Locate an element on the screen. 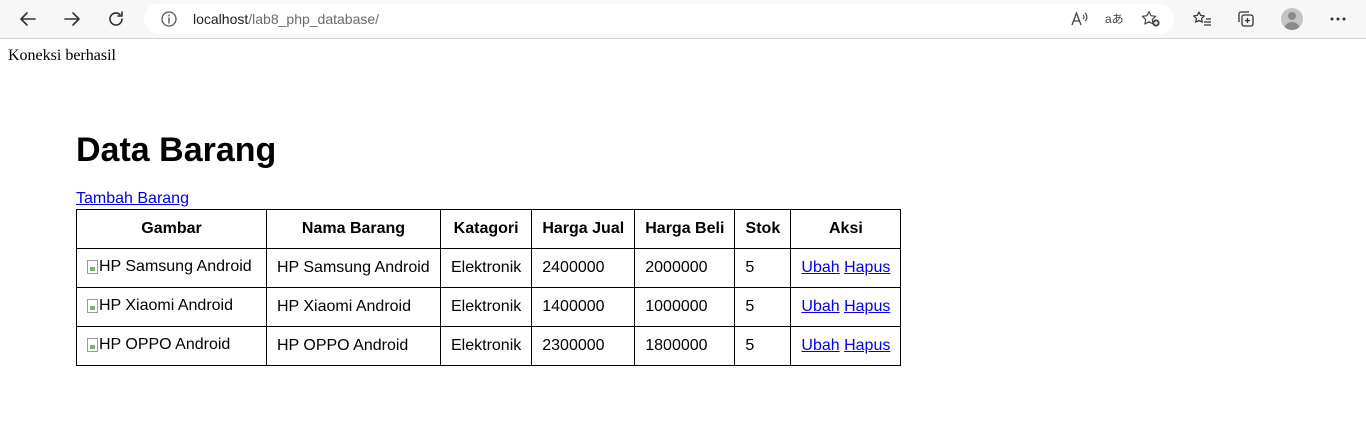 The width and height of the screenshot is (1366, 424). star-add-icon is located at coordinates (1150, 18).